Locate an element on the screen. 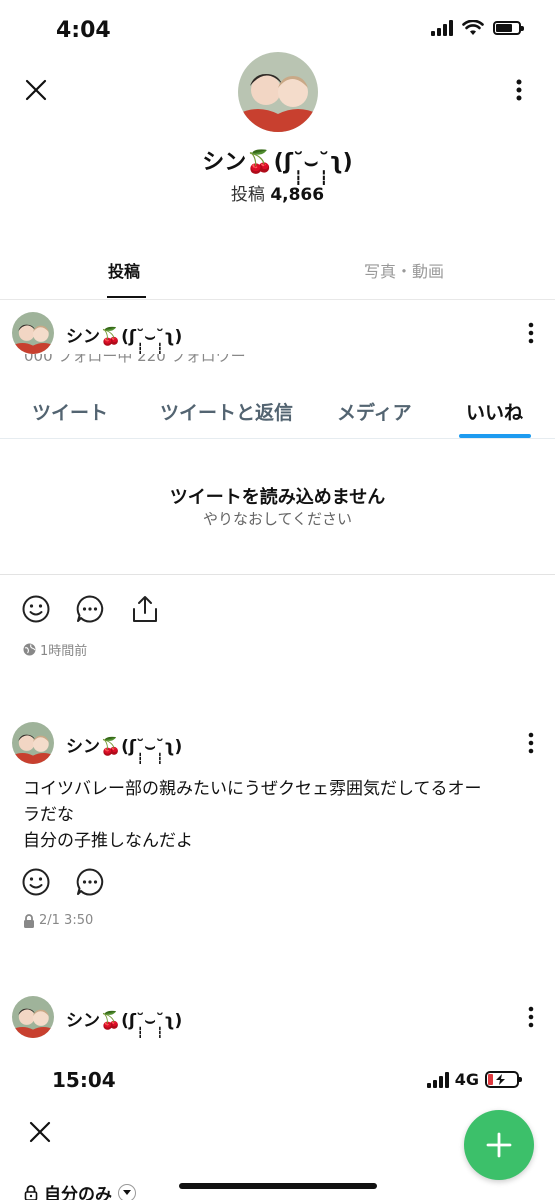 The image size is (555, 1200). post-meta: 2/1 3:50 is located at coordinates (58, 920).